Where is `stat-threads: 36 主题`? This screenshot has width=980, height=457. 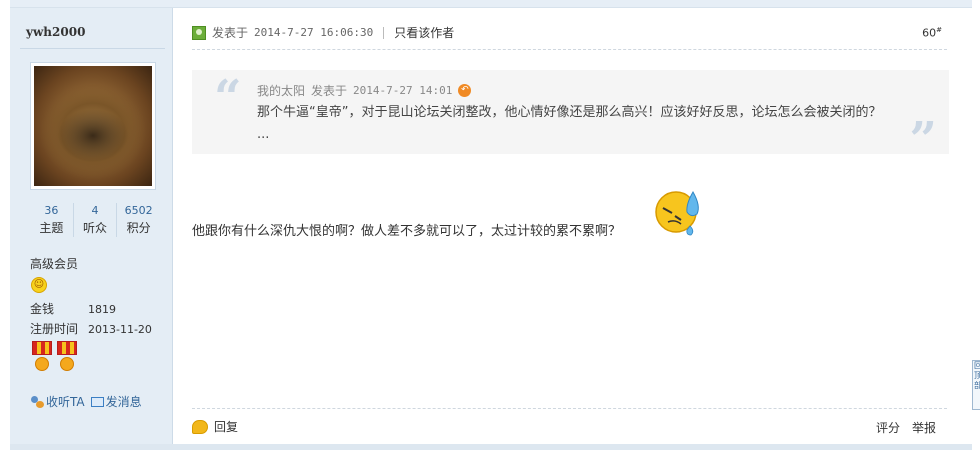
stat-threads: 36 主题 is located at coordinates (51, 220).